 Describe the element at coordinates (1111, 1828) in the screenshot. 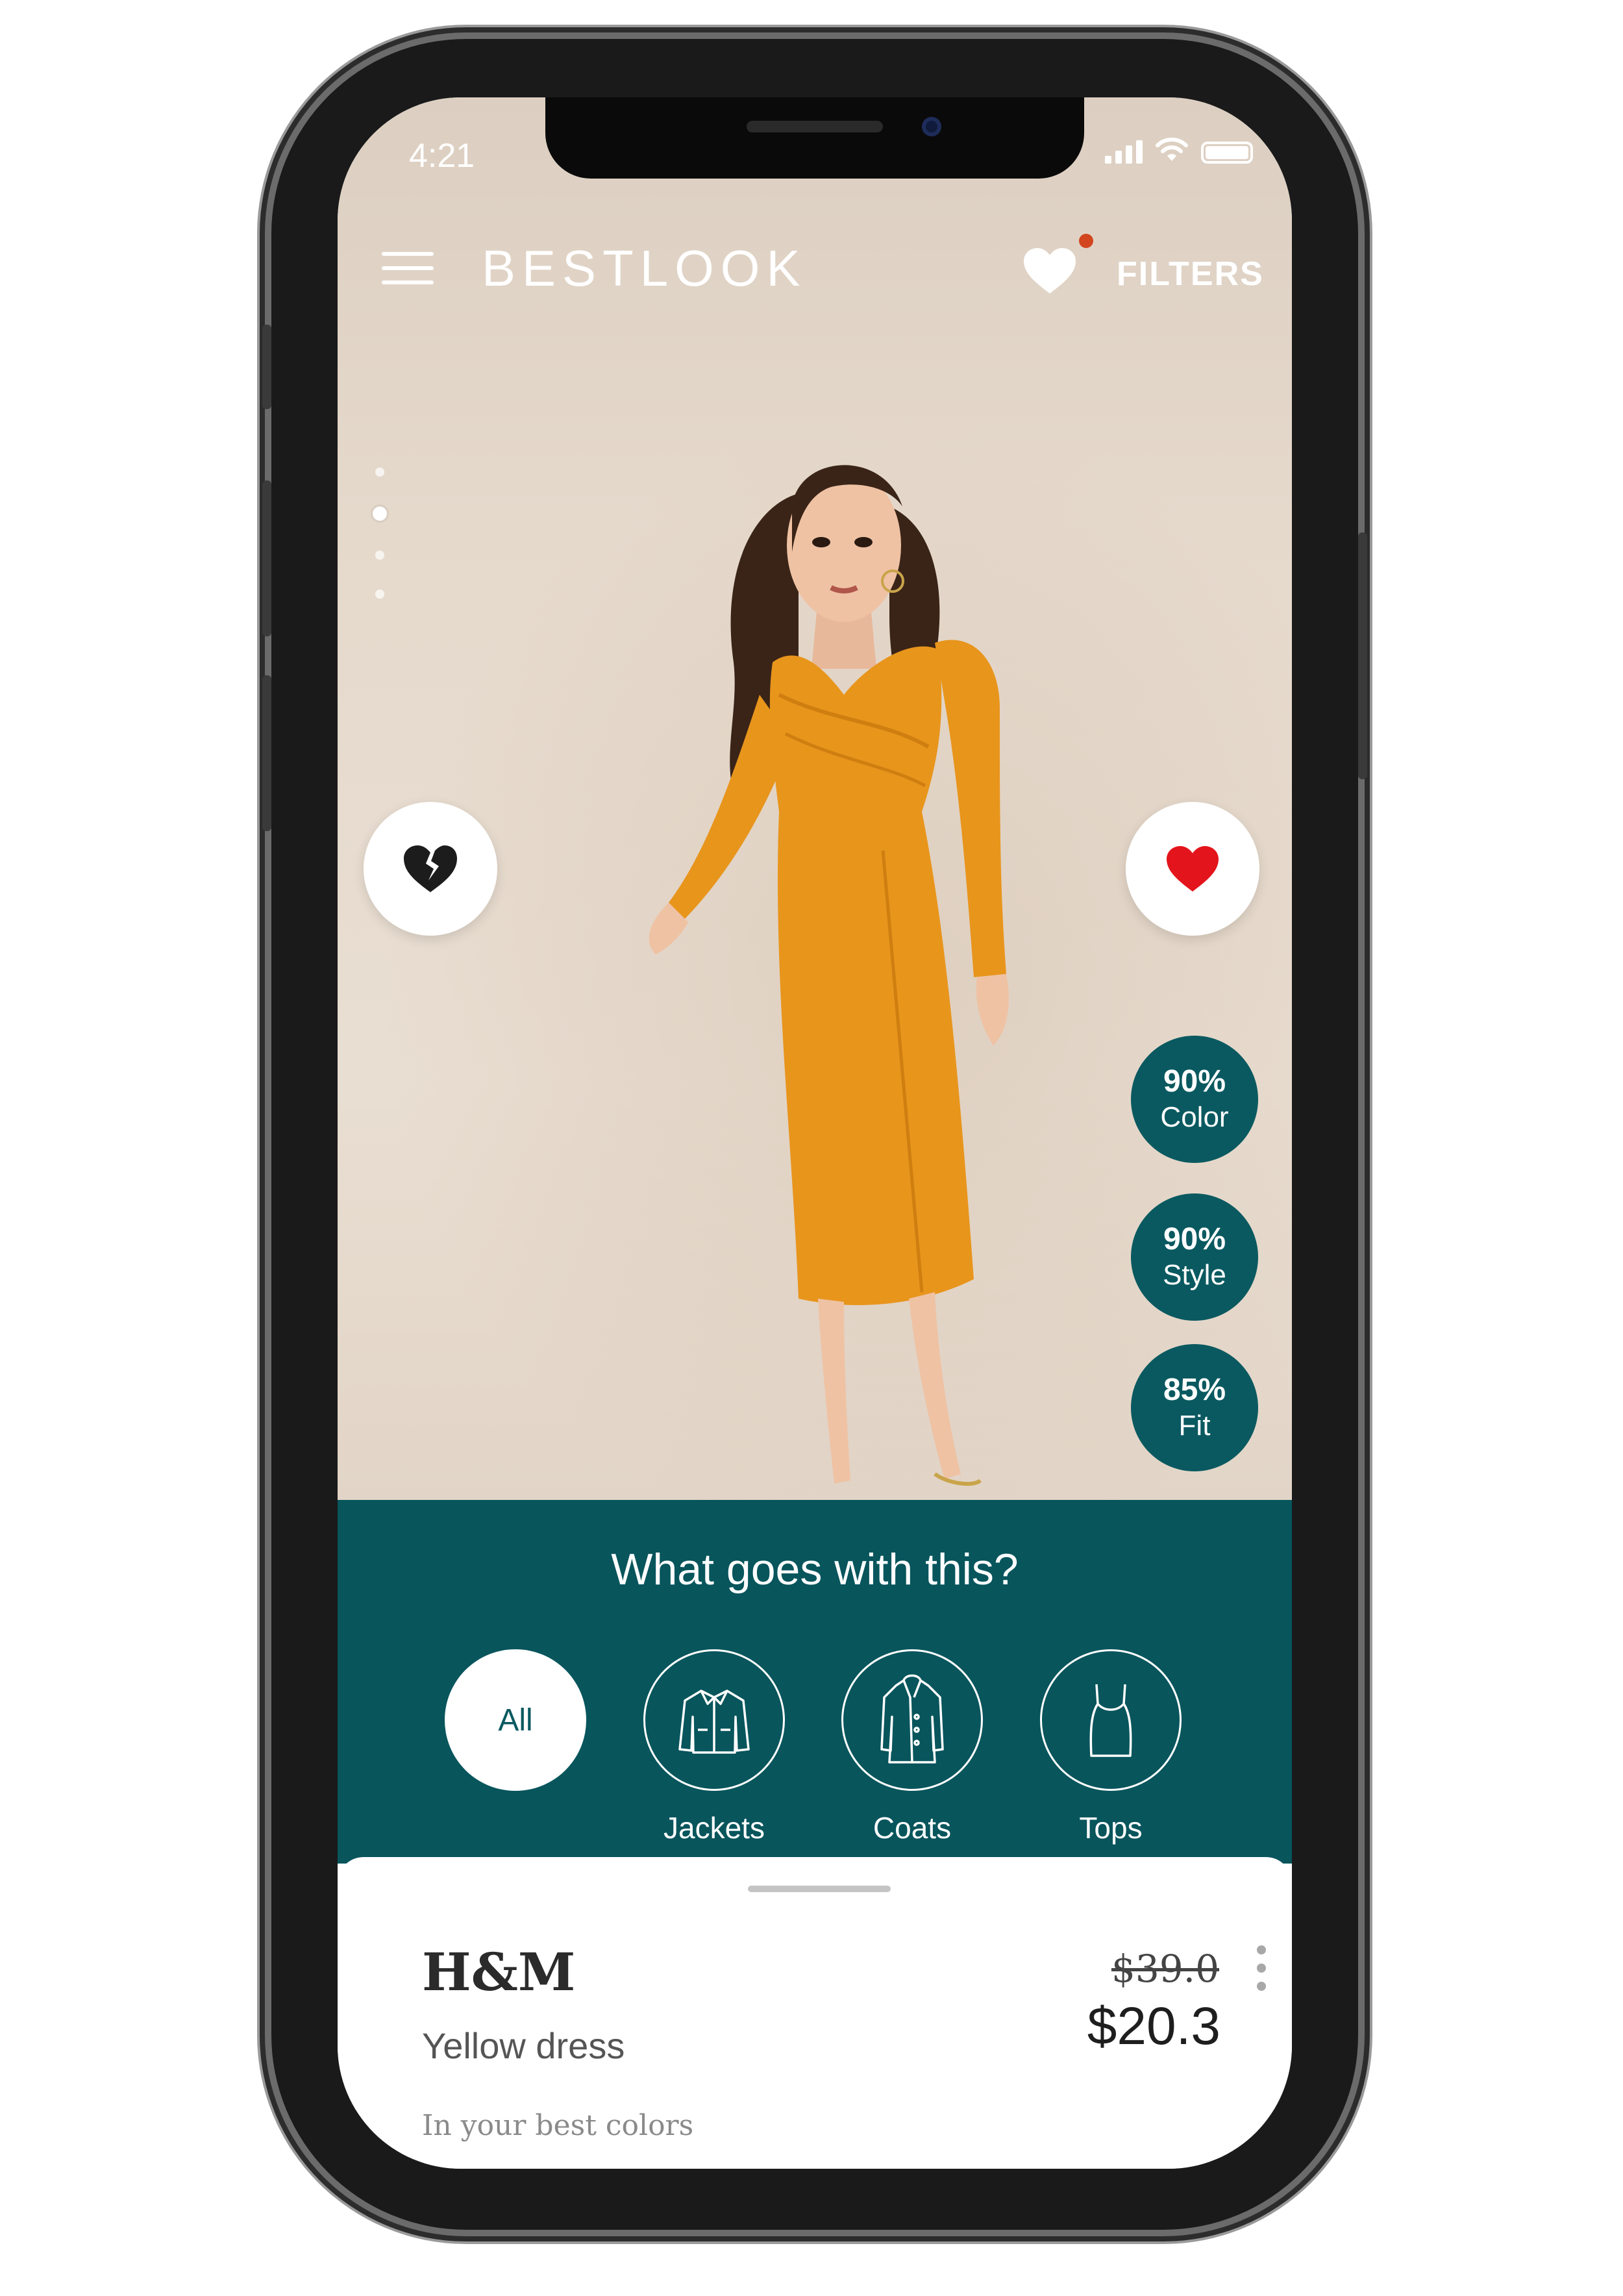

I see `category-tops-label: Tops` at that location.